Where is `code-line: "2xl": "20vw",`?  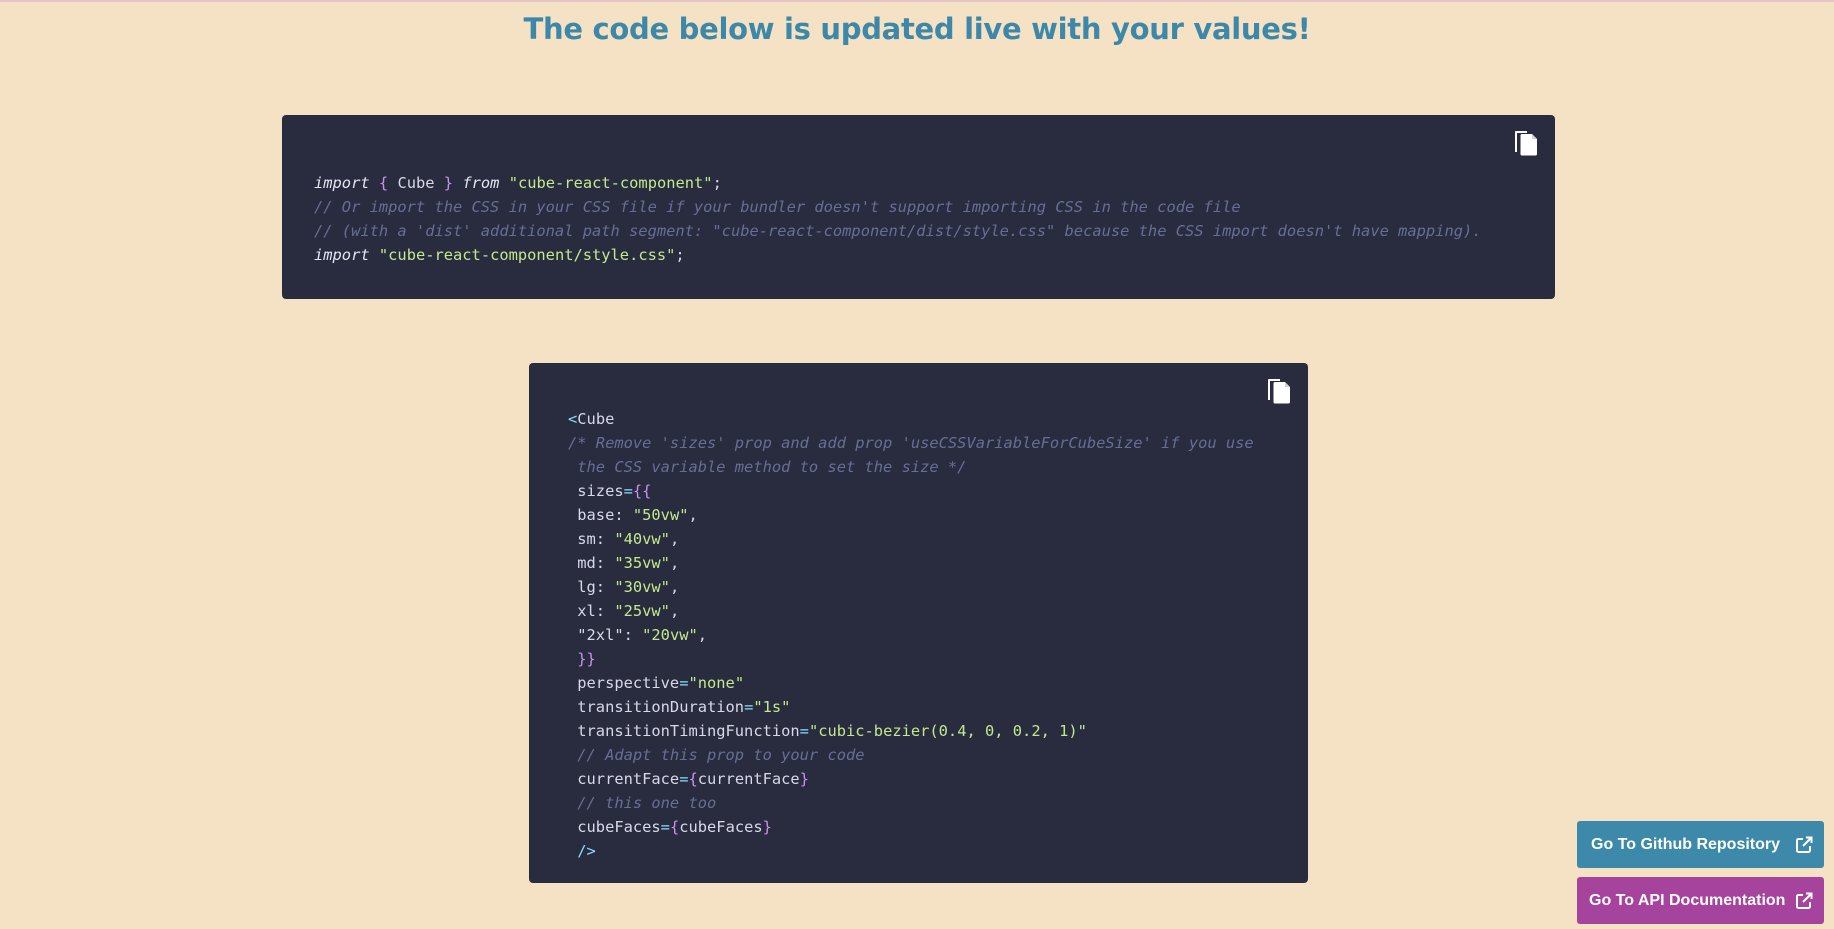 code-line: "2xl": "20vw", is located at coordinates (938, 635).